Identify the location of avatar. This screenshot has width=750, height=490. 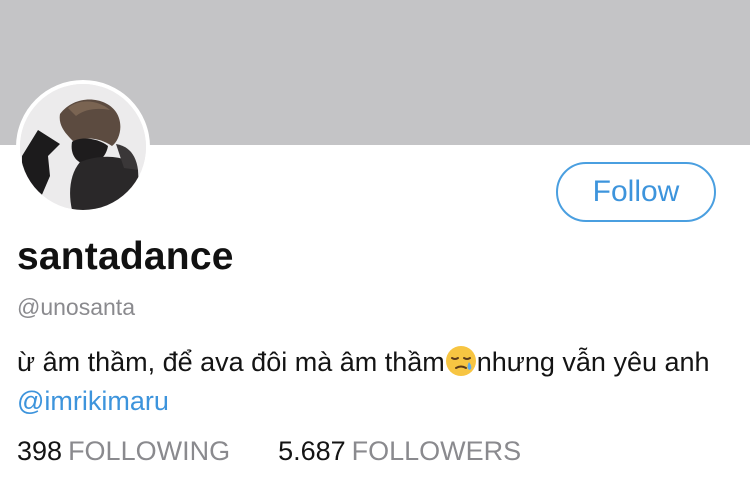
(83, 147).